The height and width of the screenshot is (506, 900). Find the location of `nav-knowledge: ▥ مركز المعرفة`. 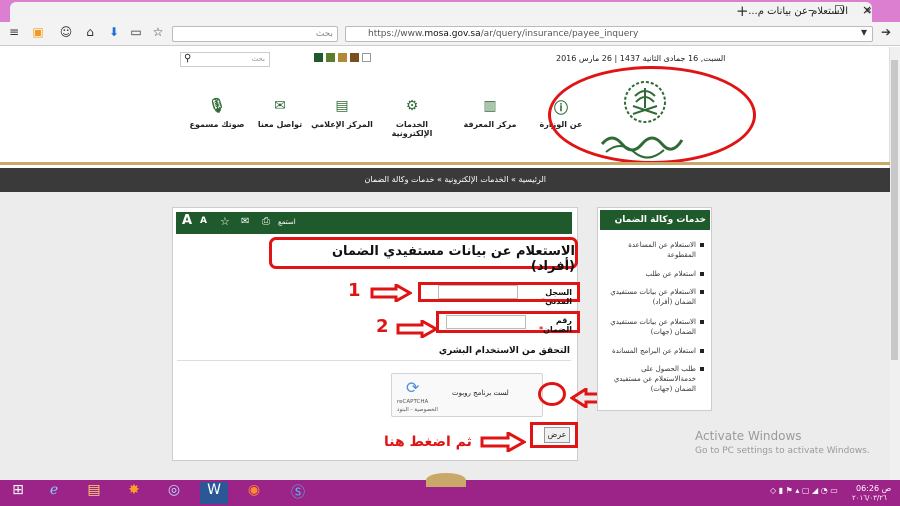

nav-knowledge: ▥ مركز المعرفة is located at coordinates (490, 113).